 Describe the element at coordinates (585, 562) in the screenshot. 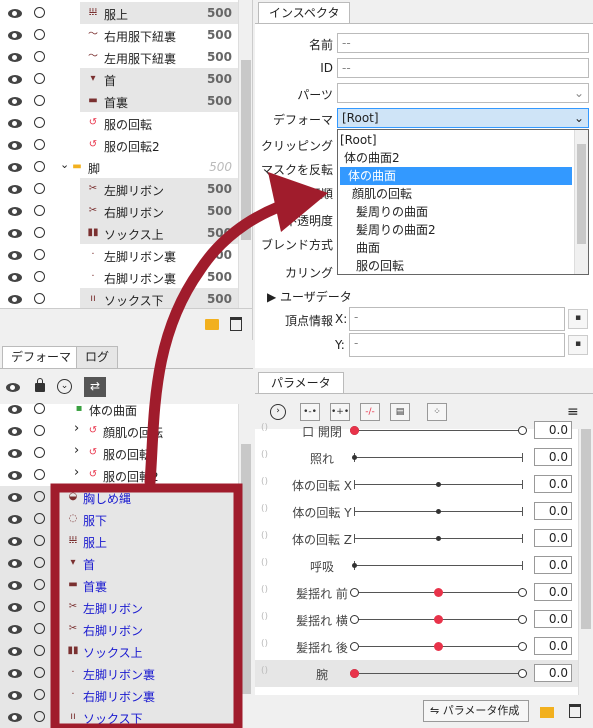

I see `parameter-scrollbar` at that location.